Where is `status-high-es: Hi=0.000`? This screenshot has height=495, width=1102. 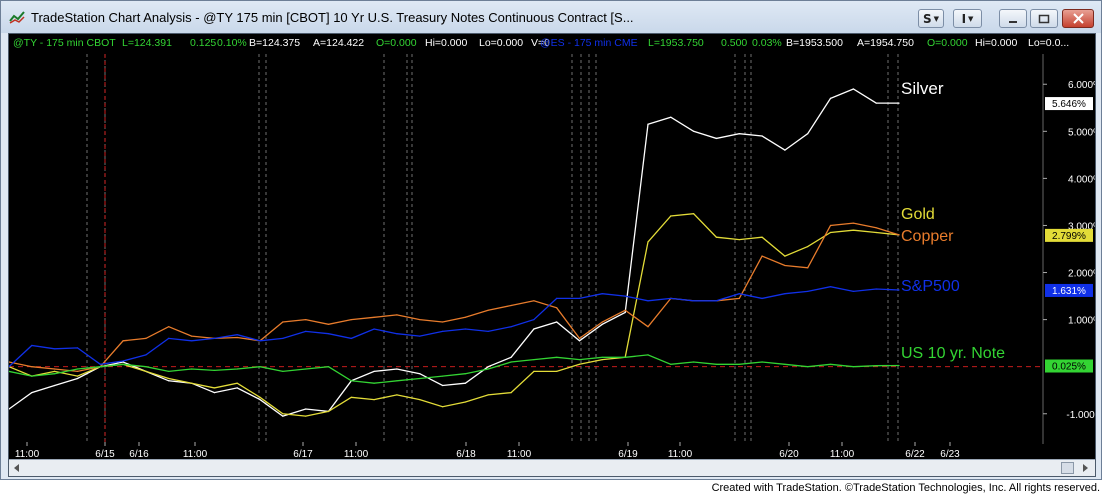 status-high-es: Hi=0.000 is located at coordinates (996, 43).